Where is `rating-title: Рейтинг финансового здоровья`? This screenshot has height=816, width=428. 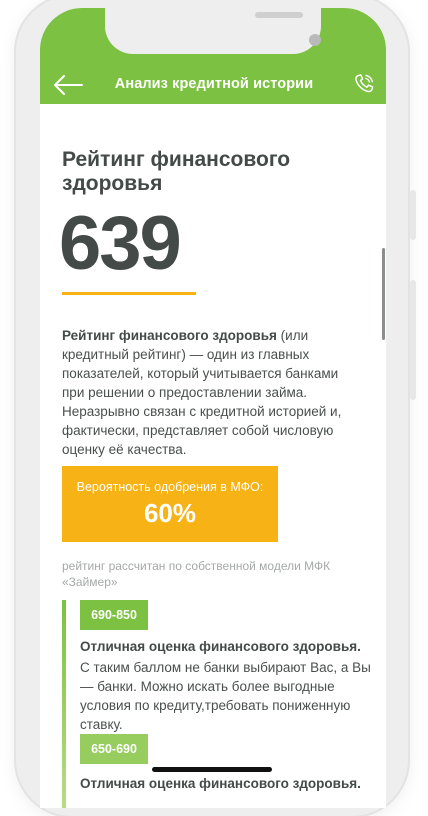
rating-title: Рейтинг финансового здоровья is located at coordinates (176, 171).